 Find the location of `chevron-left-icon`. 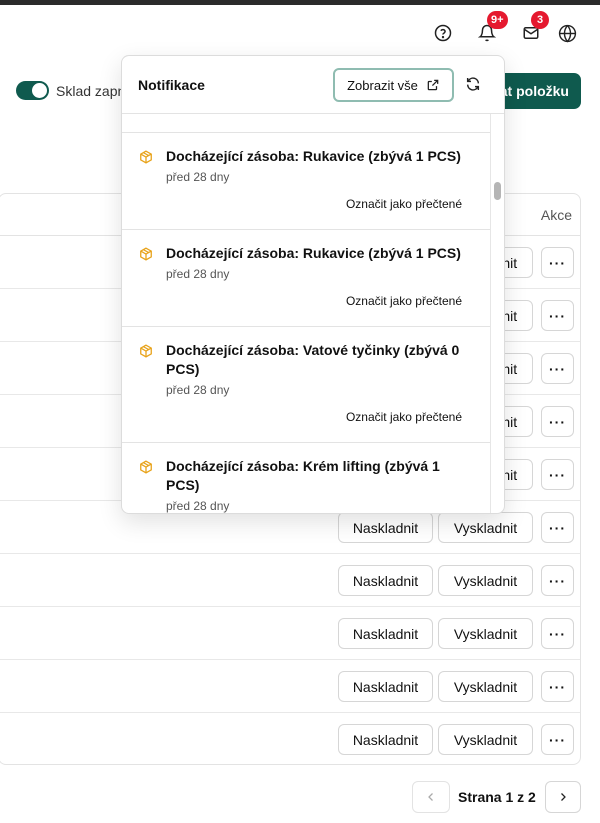

chevron-left-icon is located at coordinates (430, 797).